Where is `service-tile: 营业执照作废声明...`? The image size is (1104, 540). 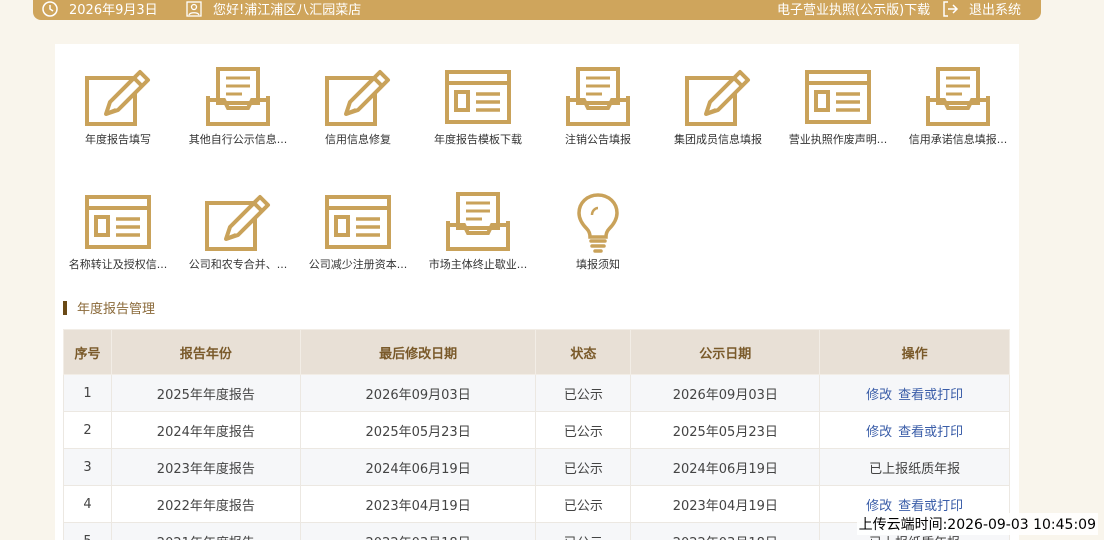 service-tile: 营业执照作废声明... is located at coordinates (838, 106).